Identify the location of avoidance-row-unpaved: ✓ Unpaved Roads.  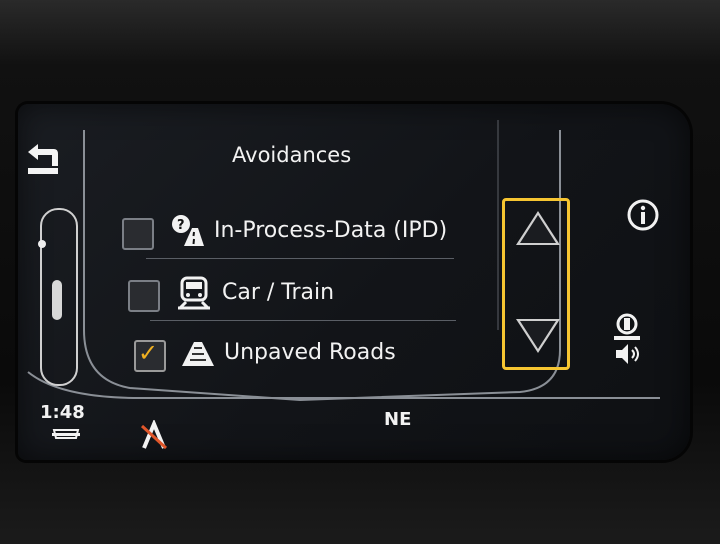
(298, 357).